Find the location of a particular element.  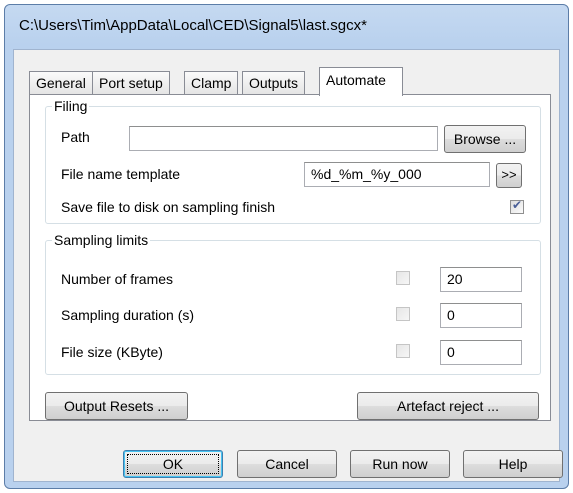

file-size-checkbox is located at coordinates (403, 351).